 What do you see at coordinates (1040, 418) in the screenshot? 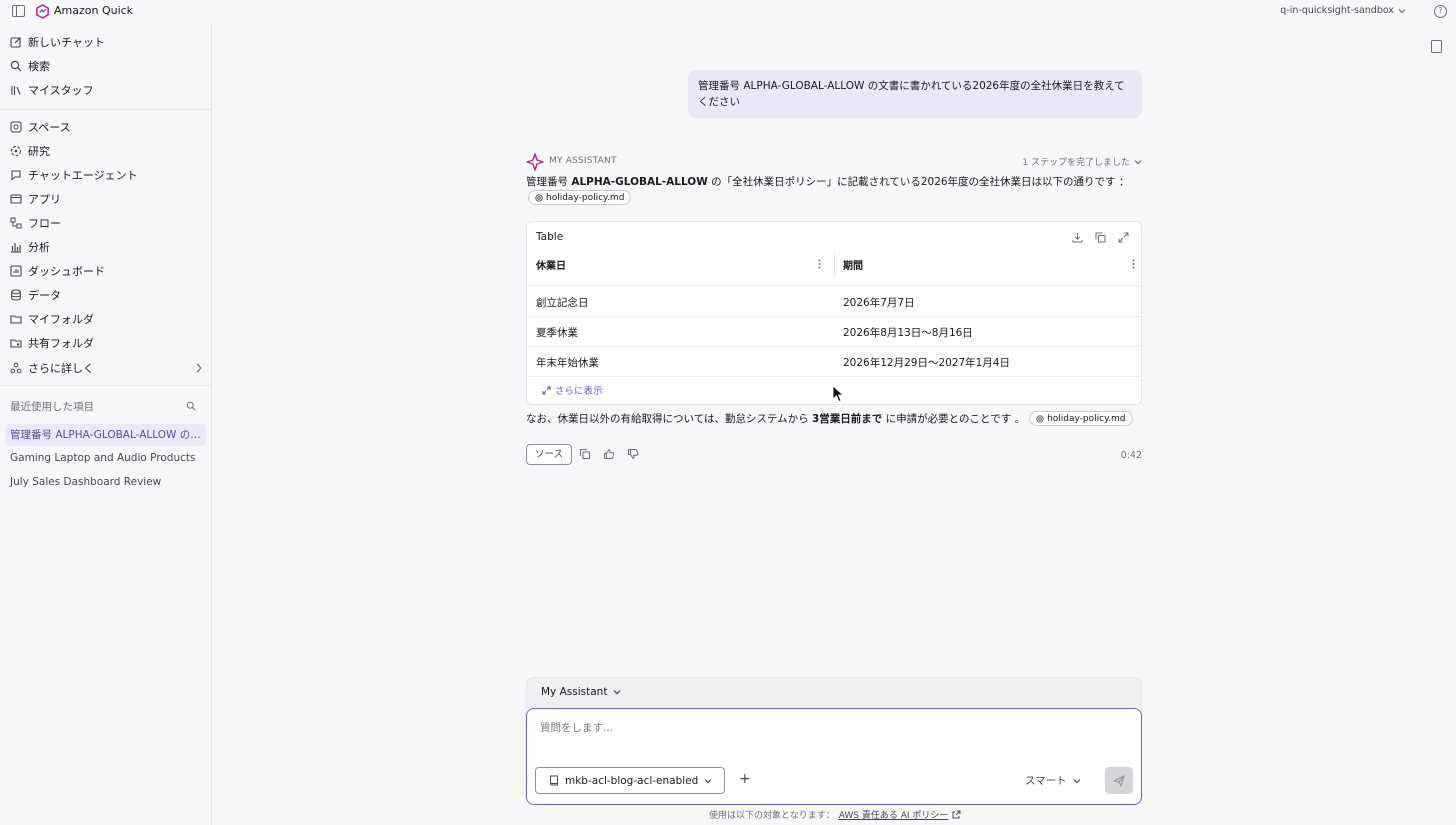
I see `at-icon` at bounding box center [1040, 418].